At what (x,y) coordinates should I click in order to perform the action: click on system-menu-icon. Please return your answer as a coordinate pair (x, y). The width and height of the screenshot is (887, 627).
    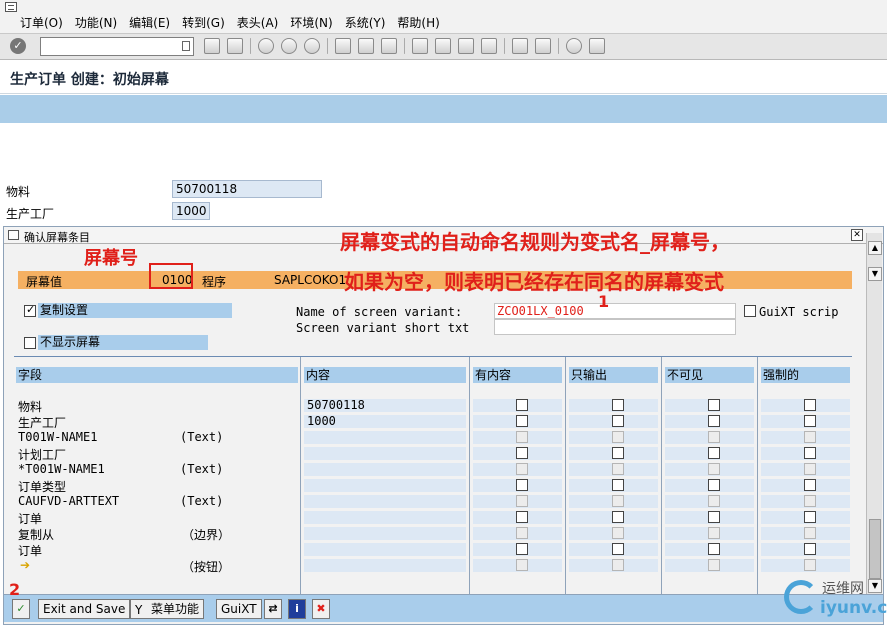
    Looking at the image, I should click on (11, 7).